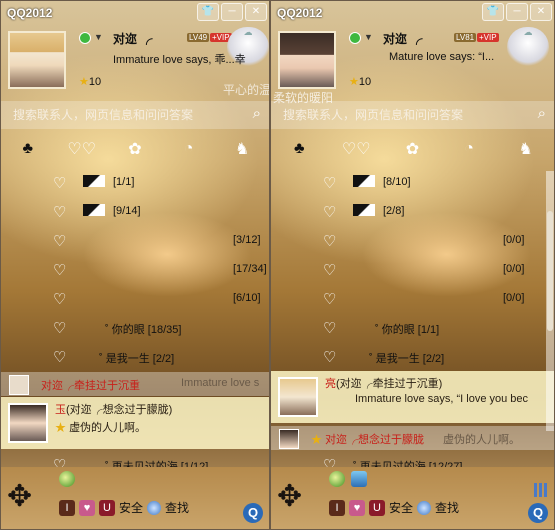 This screenshot has height=530, width=555. I want to click on level-badge: LV81, so click(465, 37).